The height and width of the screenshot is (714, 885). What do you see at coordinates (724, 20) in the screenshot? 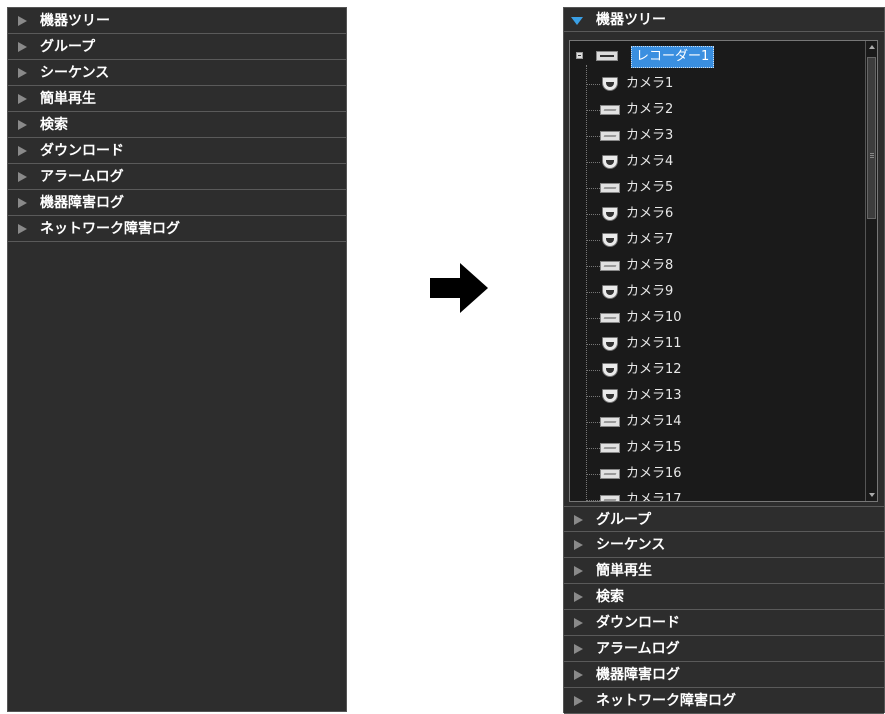
I see `accordion-header-device-tree: 機器ツリー` at bounding box center [724, 20].